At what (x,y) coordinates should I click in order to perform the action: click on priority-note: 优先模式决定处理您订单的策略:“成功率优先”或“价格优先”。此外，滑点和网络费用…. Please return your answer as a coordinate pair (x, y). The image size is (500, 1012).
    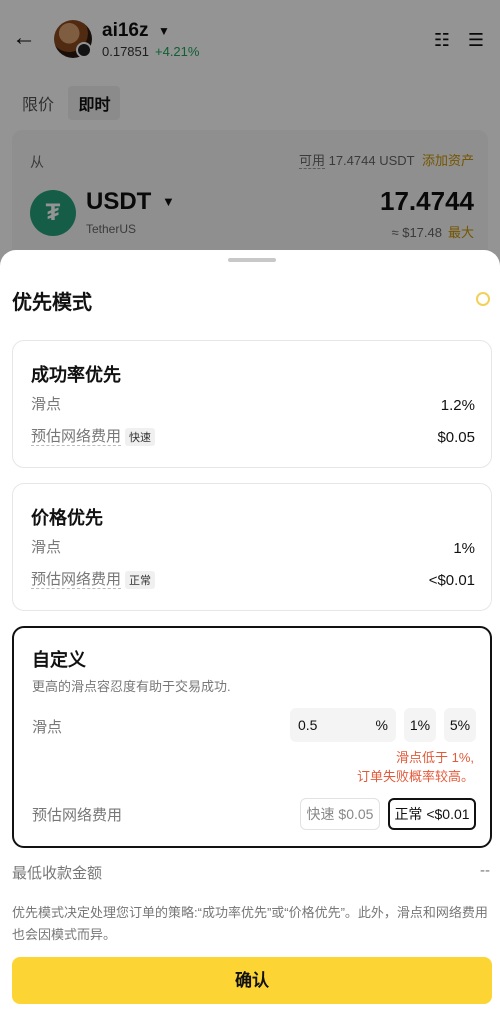
    Looking at the image, I should click on (250, 923).